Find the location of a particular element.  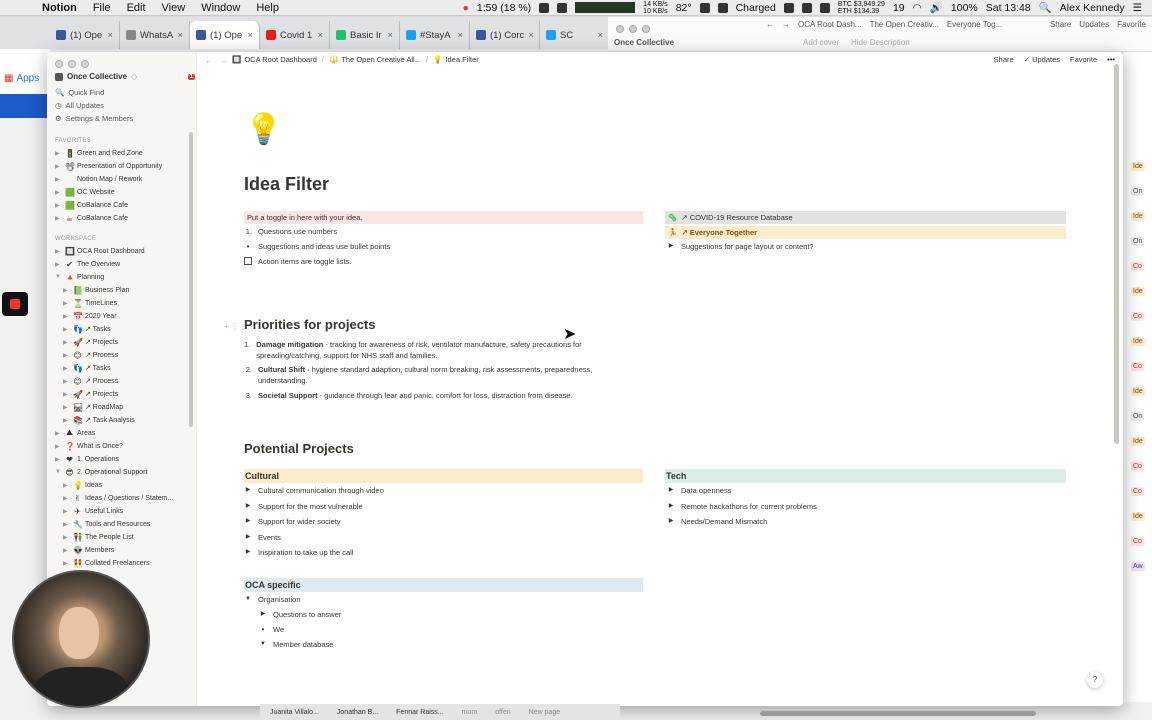

menu-edit: Edit is located at coordinates (136, 8).